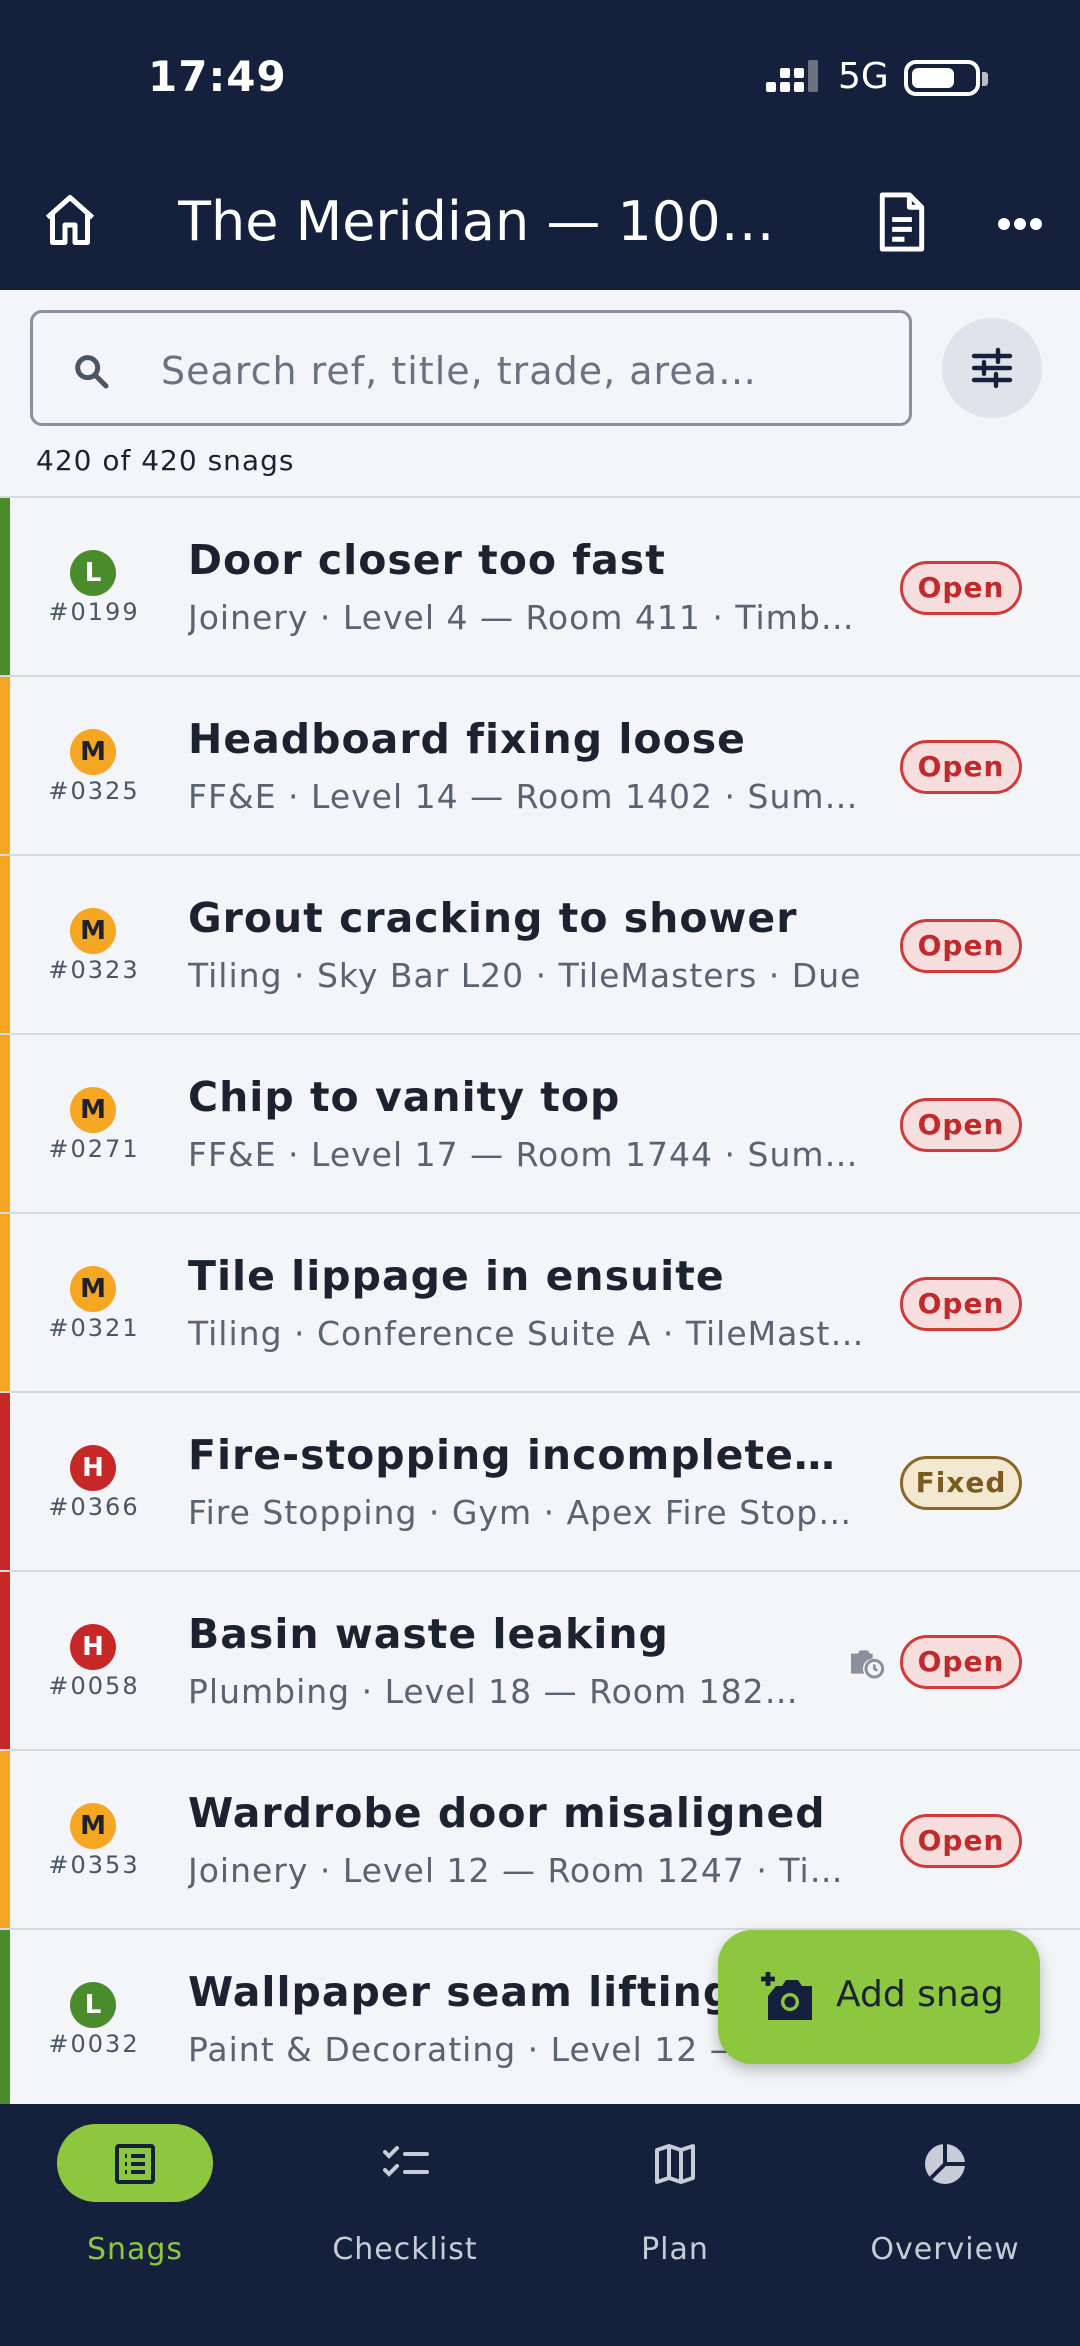  What do you see at coordinates (165, 460) in the screenshot?
I see `results-count: 420 of 420 snags` at bounding box center [165, 460].